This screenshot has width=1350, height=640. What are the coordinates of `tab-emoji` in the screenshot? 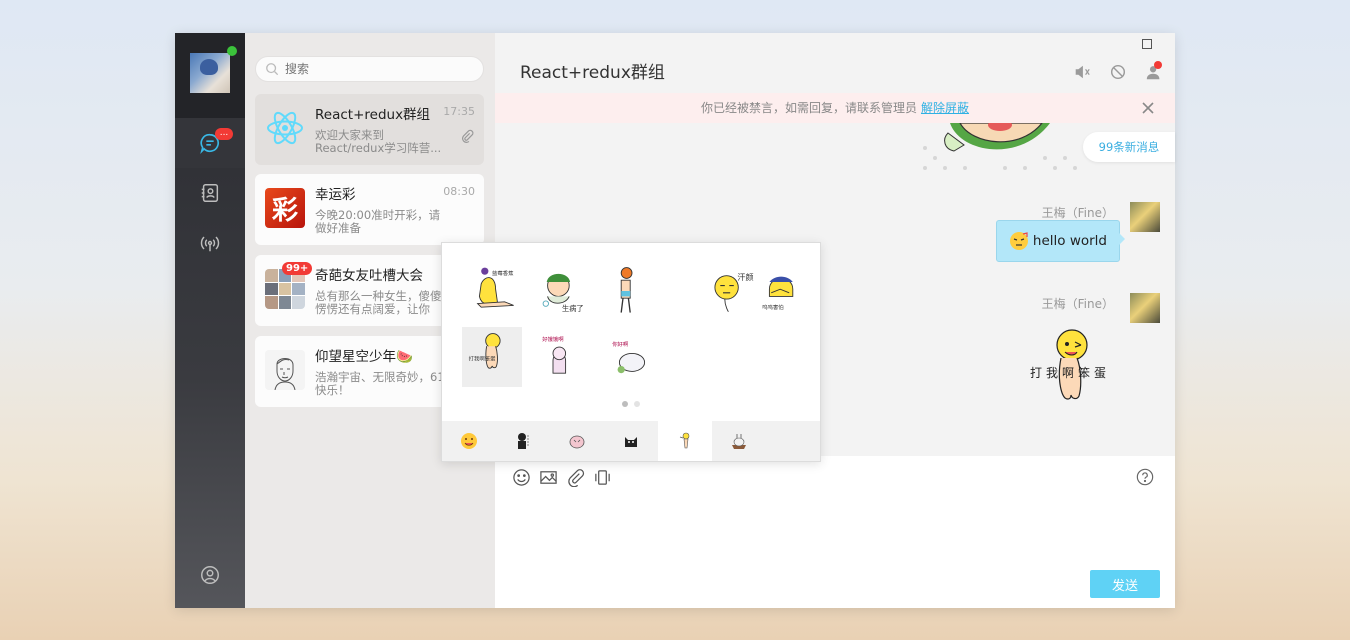 It's located at (469, 441).